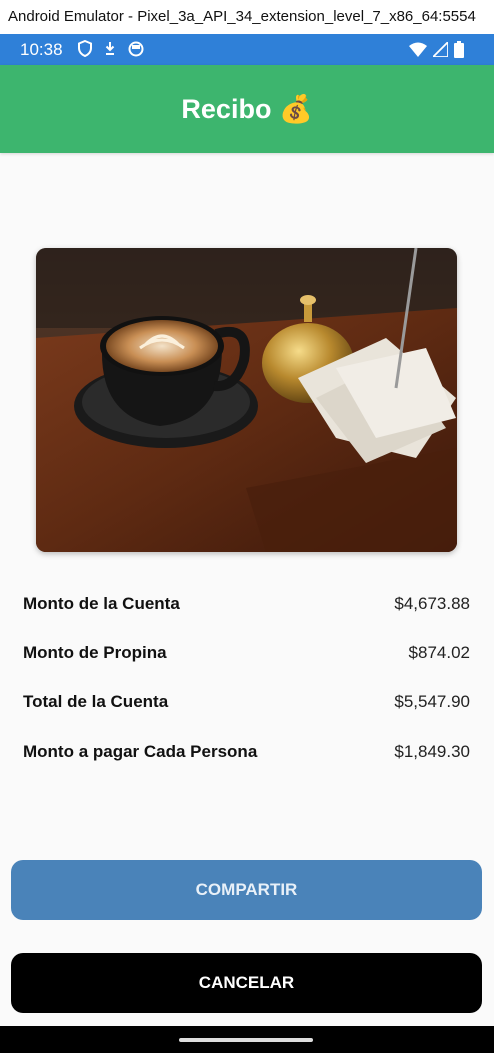  What do you see at coordinates (41, 49) in the screenshot?
I see `status-time: 10:38` at bounding box center [41, 49].